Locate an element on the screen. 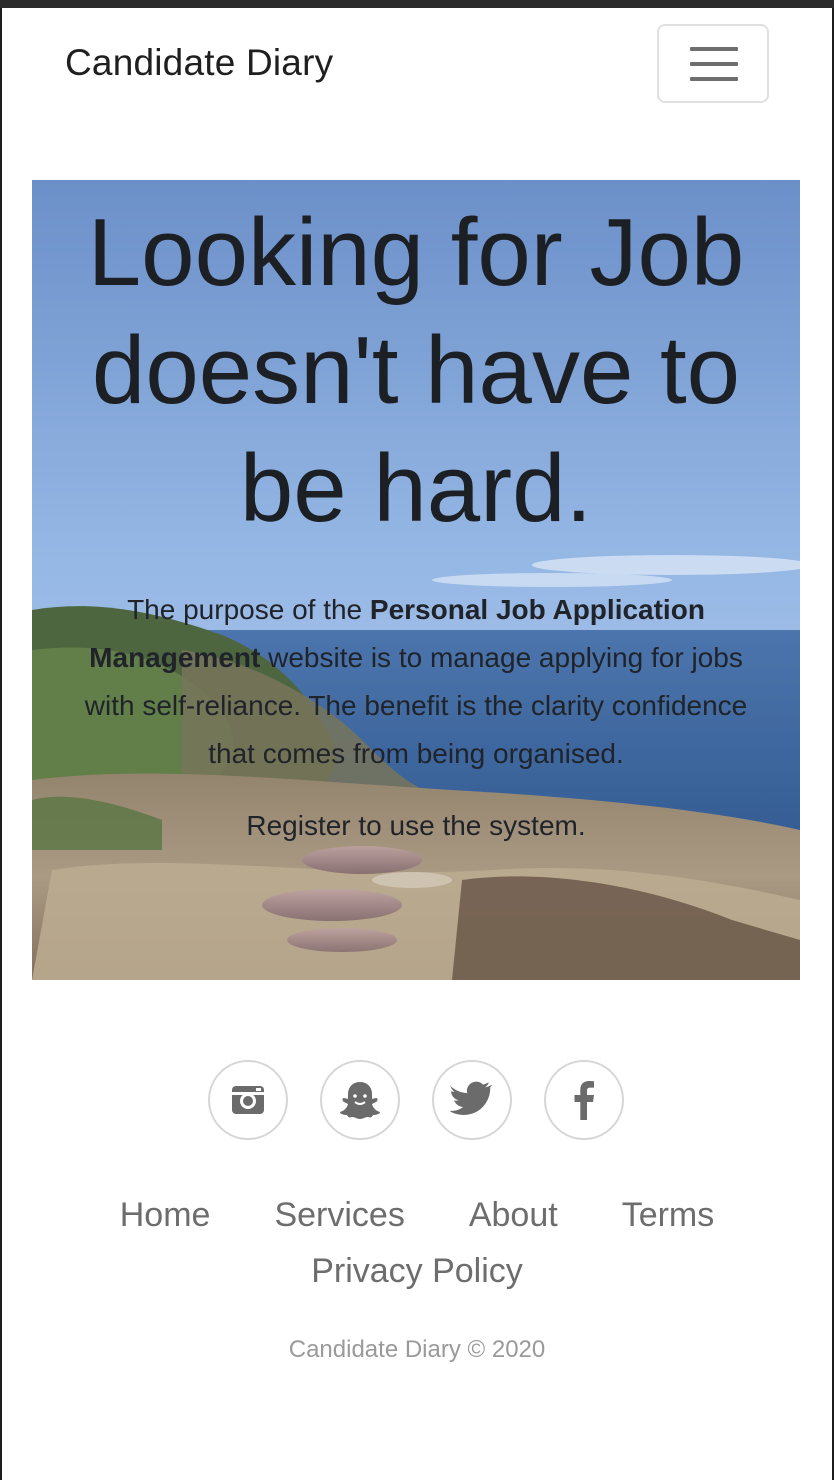 Image resolution: width=834 pixels, height=1480 pixels. menu-toggle-button is located at coordinates (713, 63).